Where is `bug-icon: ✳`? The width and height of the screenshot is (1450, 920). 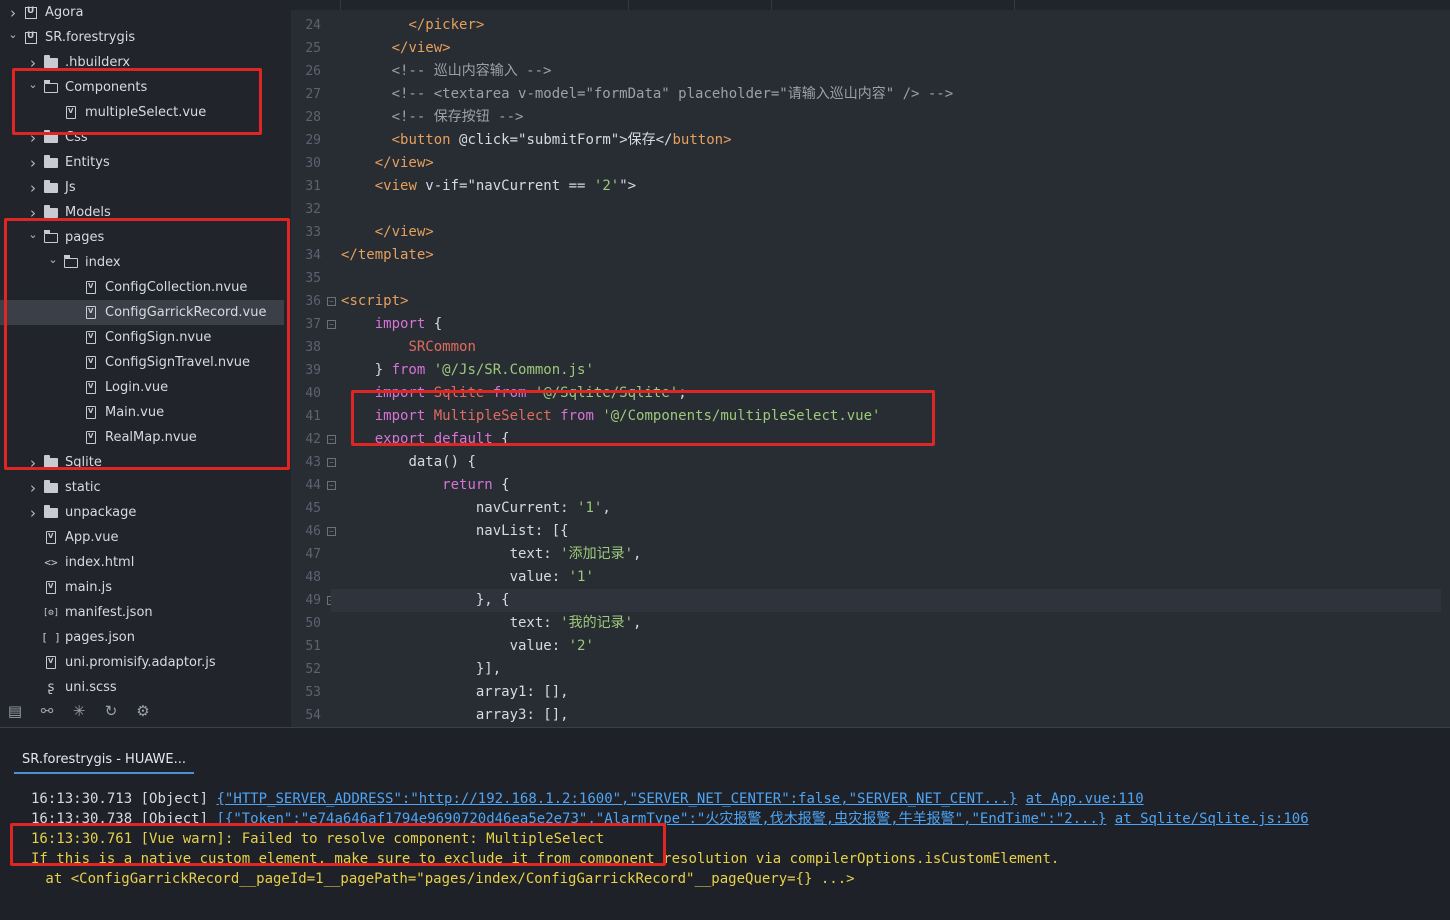
bug-icon: ✳ is located at coordinates (79, 711).